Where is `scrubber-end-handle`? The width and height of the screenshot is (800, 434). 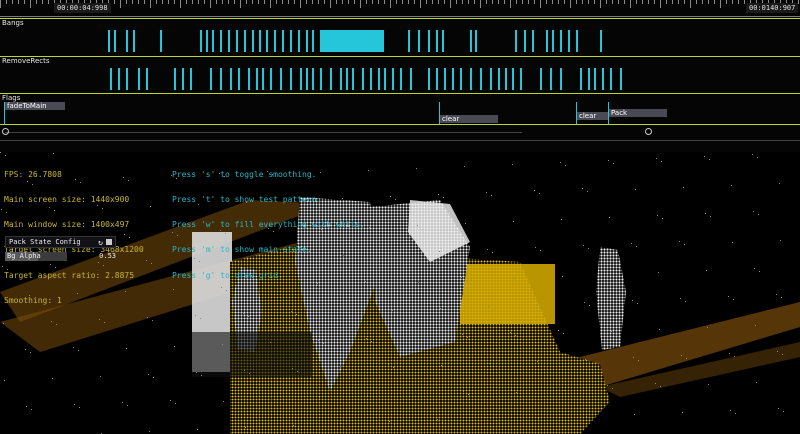 scrubber-end-handle is located at coordinates (648, 131).